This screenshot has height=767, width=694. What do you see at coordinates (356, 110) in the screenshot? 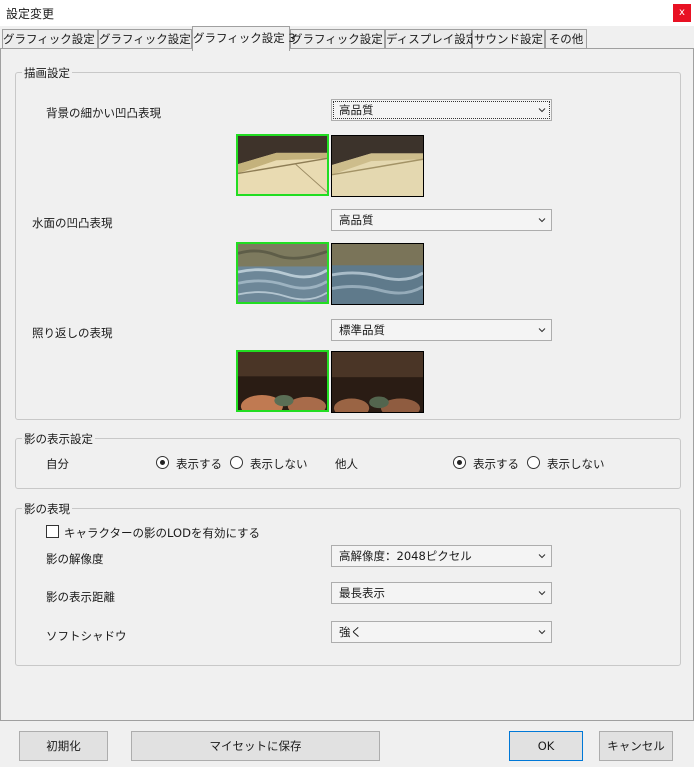
I see `bump-select-value: 高品質` at bounding box center [356, 110].